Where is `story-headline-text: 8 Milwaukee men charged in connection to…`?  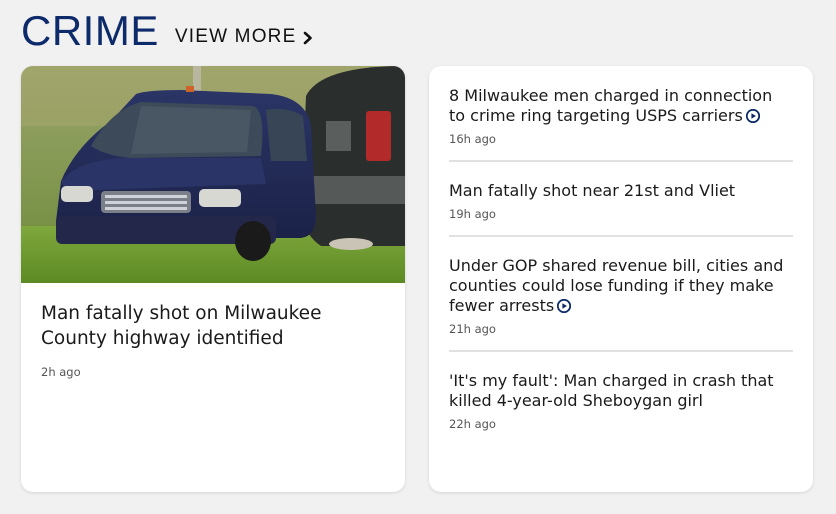
story-headline-text: 8 Milwaukee men charged in connection to… is located at coordinates (611, 105).